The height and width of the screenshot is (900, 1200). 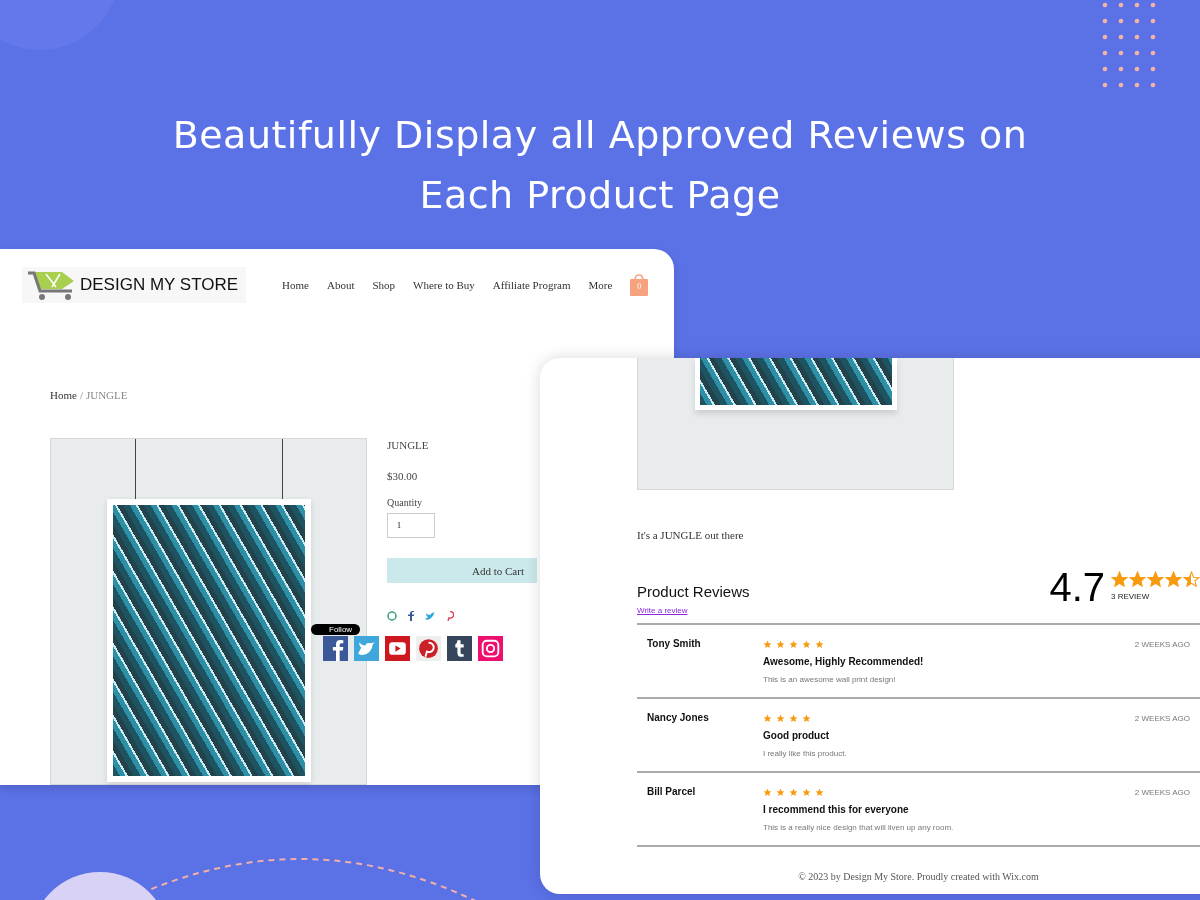 I want to click on breadcrumb-link: Home, so click(x=63, y=395).